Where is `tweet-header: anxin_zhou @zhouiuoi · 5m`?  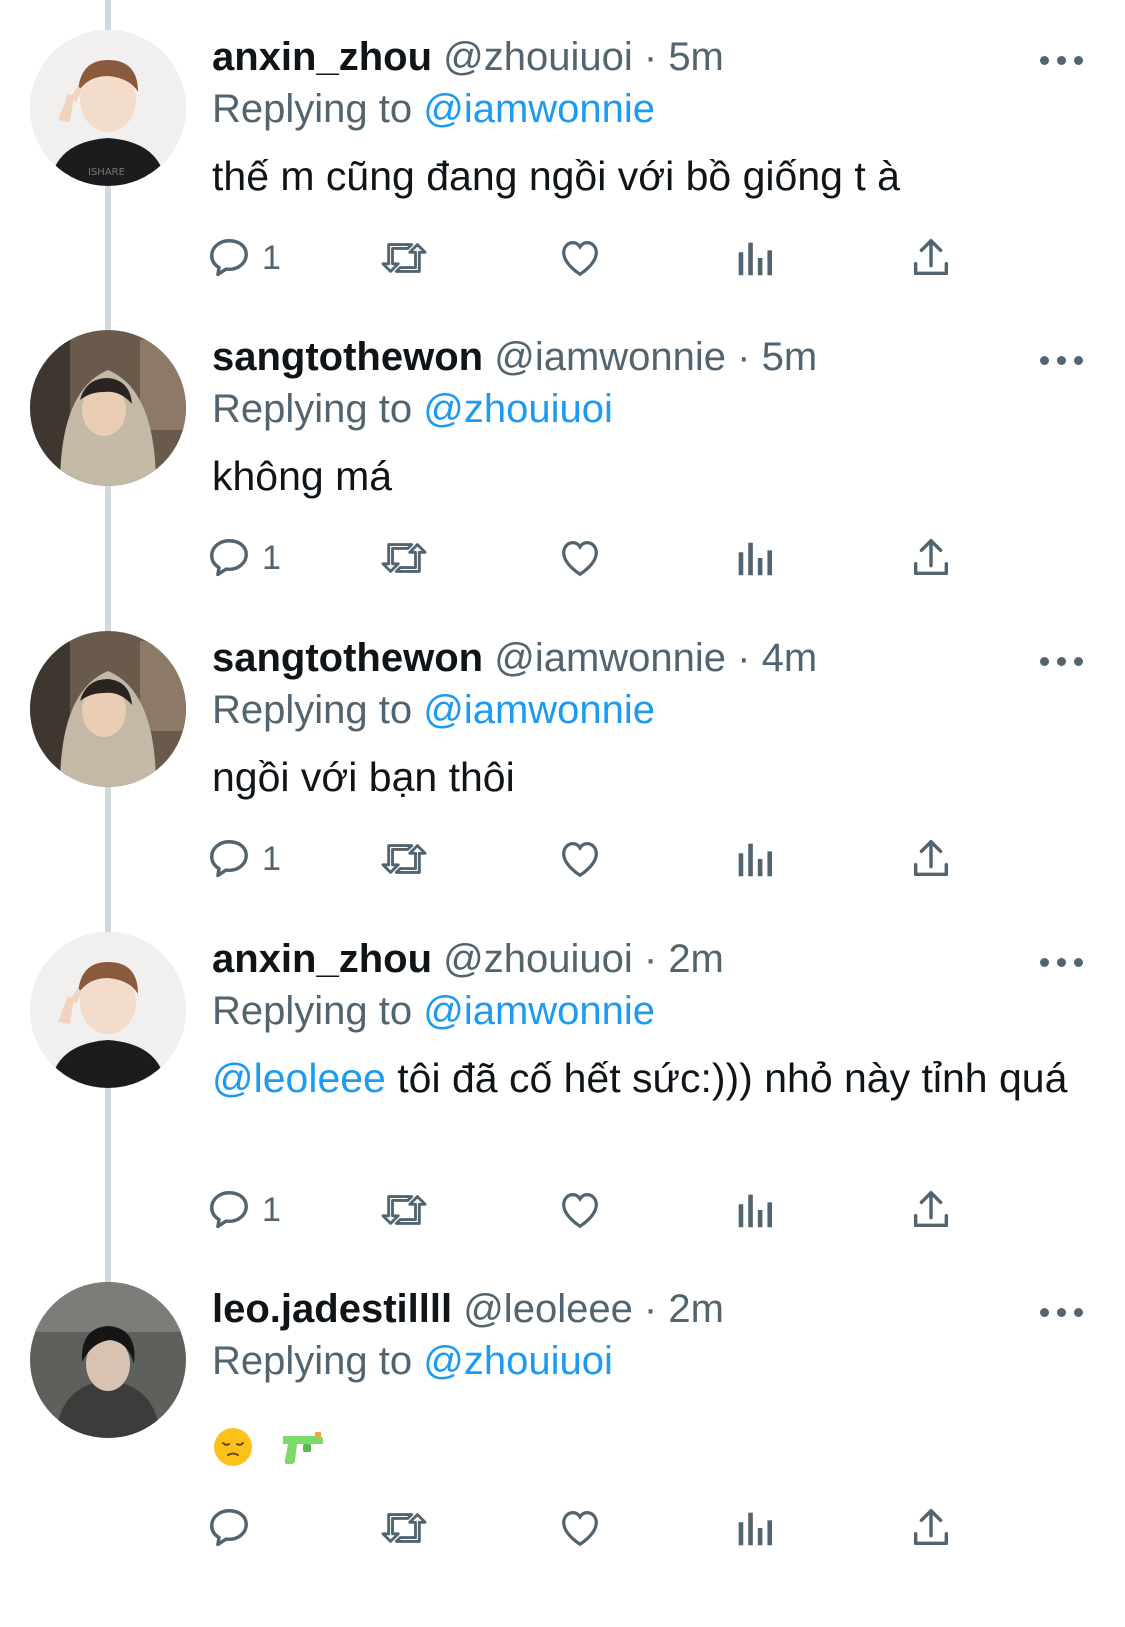
tweet-header: anxin_zhou @zhouiuoi · 5m is located at coordinates (468, 57).